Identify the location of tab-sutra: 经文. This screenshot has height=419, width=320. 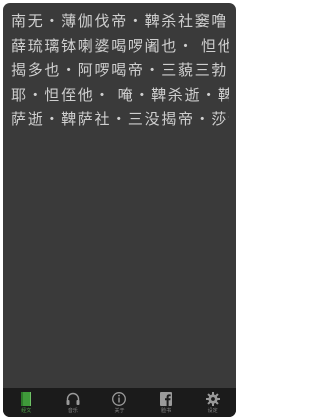
(26, 402).